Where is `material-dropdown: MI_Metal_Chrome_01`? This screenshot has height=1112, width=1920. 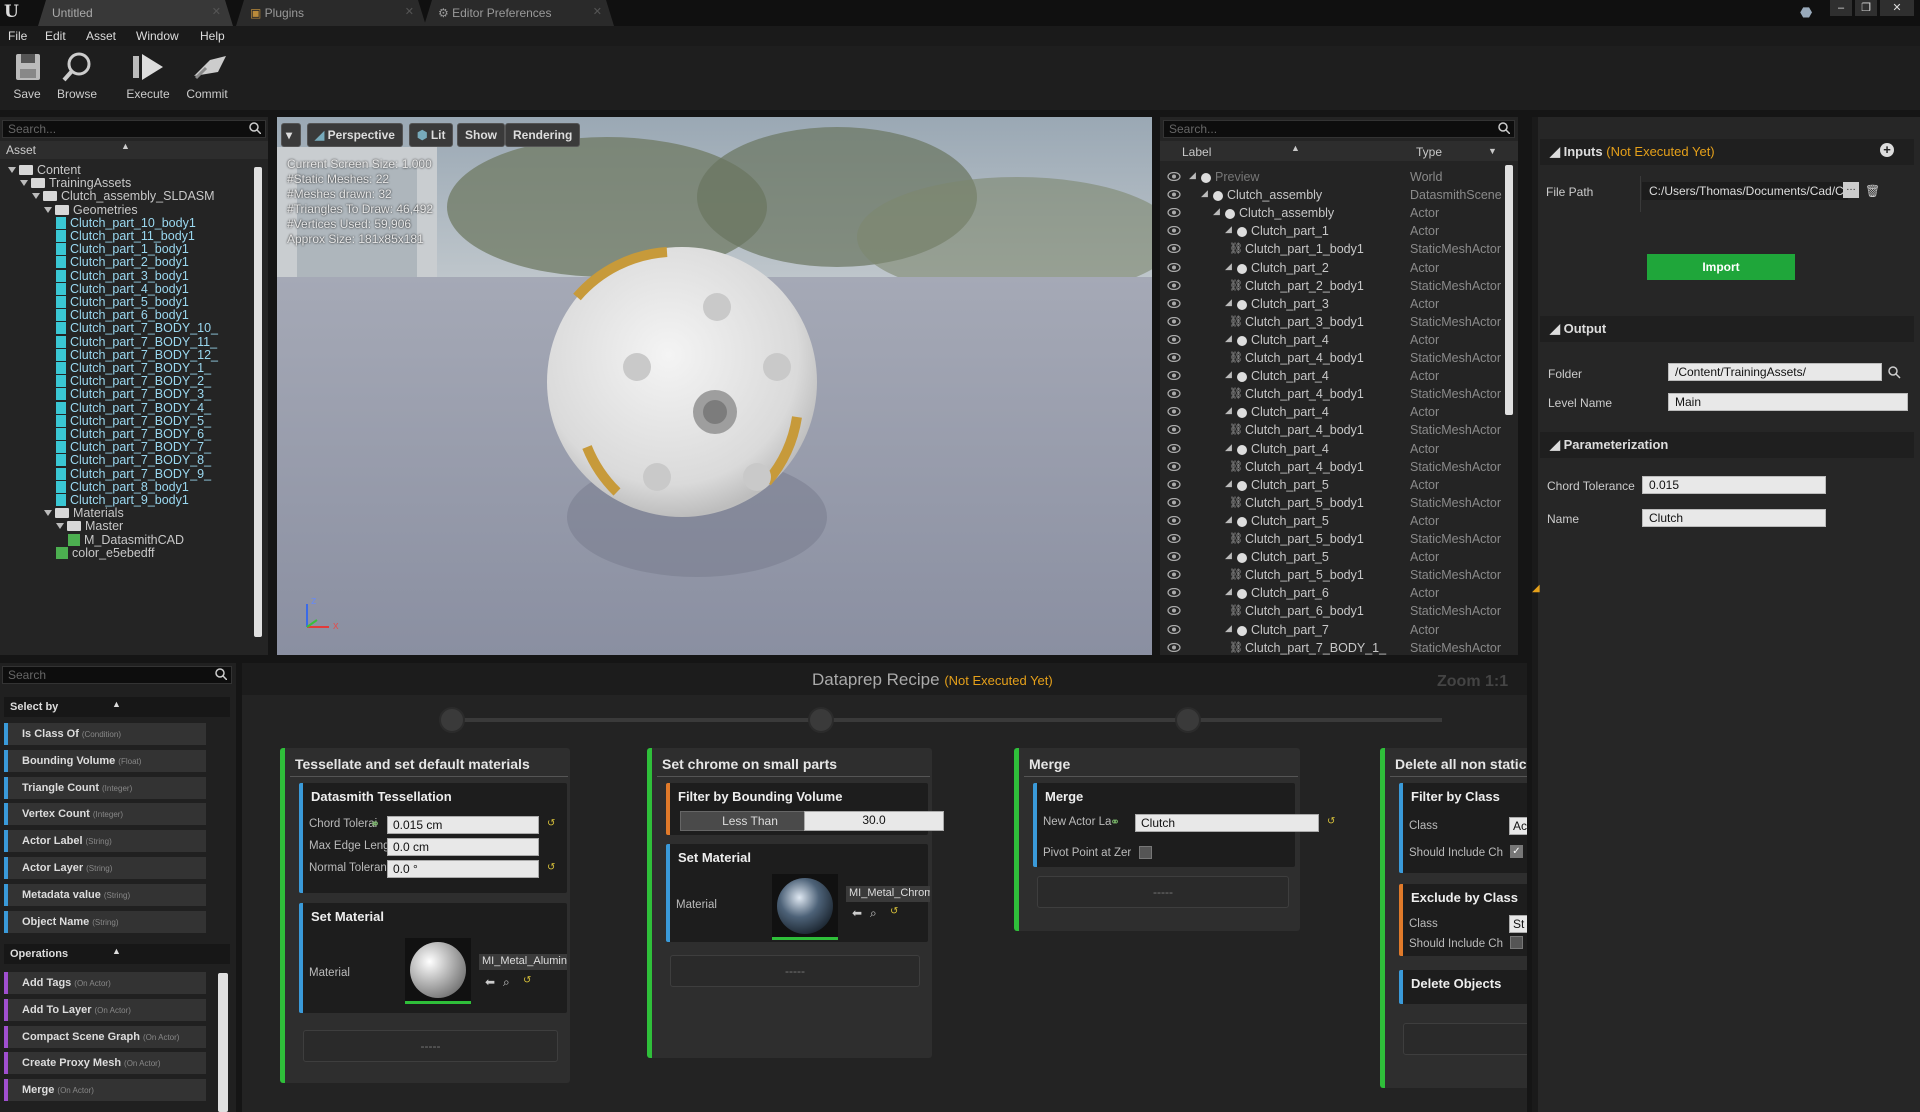 material-dropdown: MI_Metal_Chrome_01 is located at coordinates (888, 894).